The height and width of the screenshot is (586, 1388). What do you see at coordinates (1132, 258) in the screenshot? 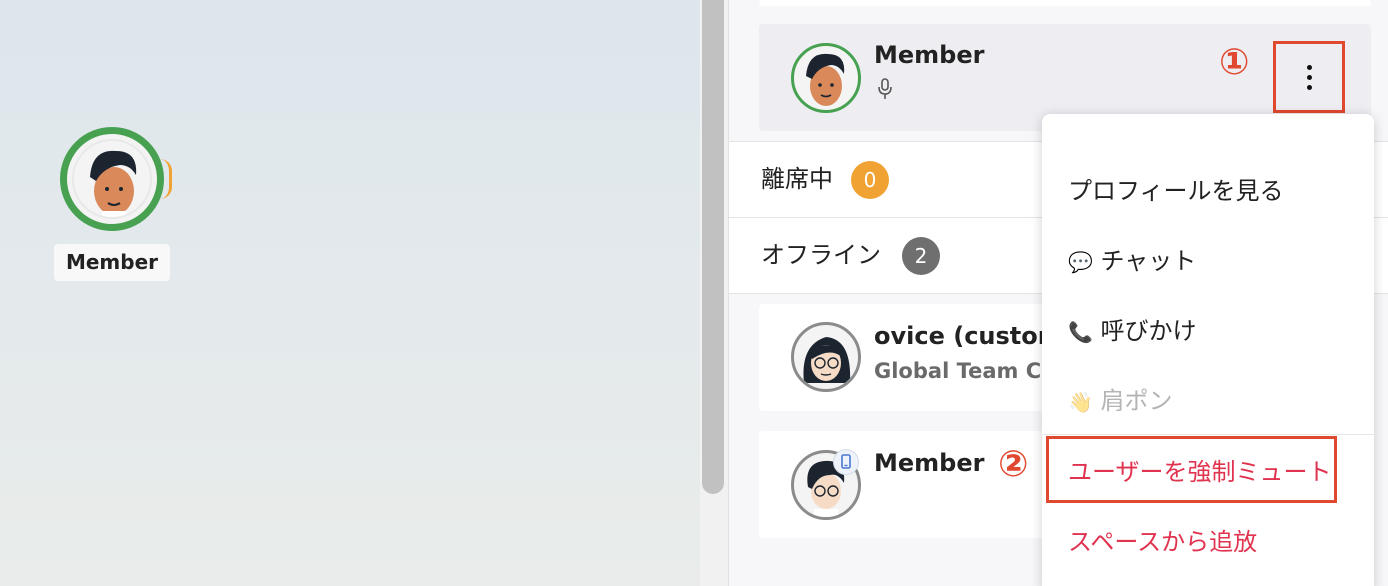
I see `menu-item-chat: 💬 チャット` at bounding box center [1132, 258].